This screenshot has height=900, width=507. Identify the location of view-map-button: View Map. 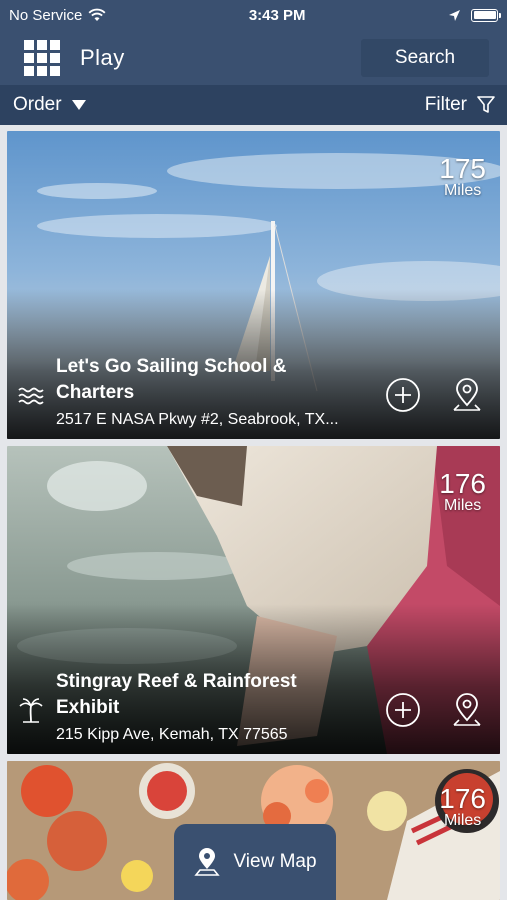
(255, 862).